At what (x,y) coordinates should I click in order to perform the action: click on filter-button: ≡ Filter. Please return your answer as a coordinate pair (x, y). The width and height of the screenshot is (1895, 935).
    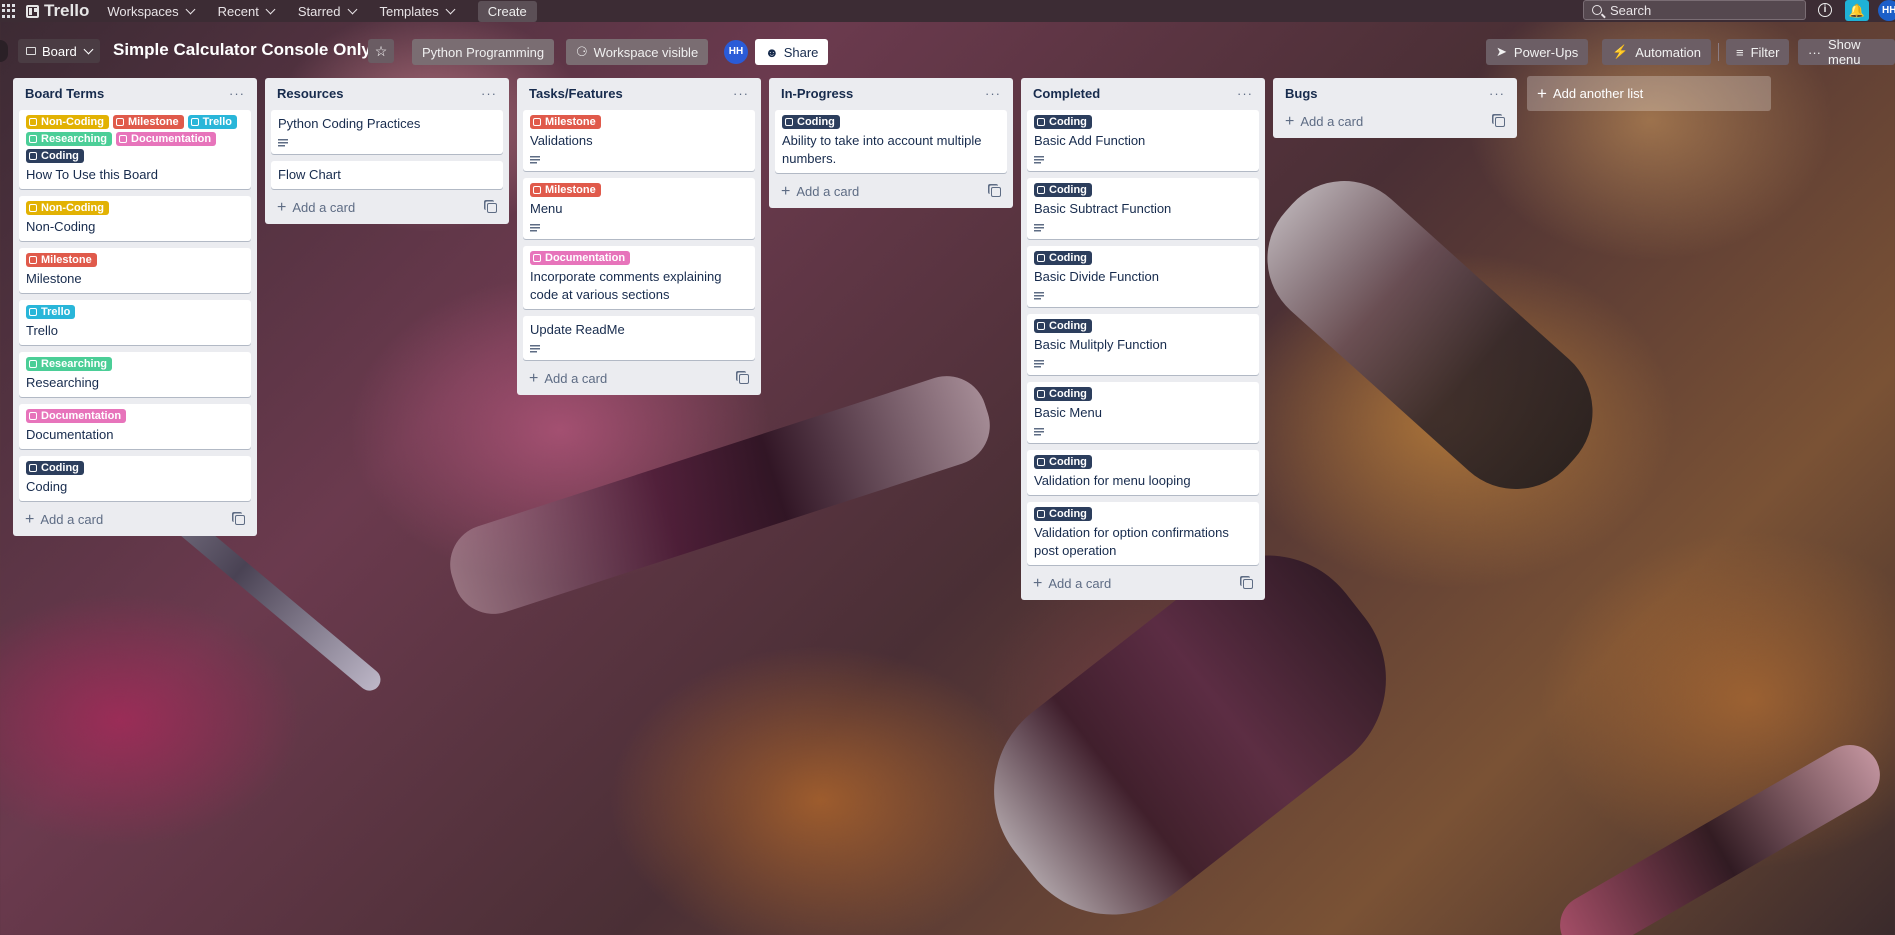
    Looking at the image, I should click on (1758, 52).